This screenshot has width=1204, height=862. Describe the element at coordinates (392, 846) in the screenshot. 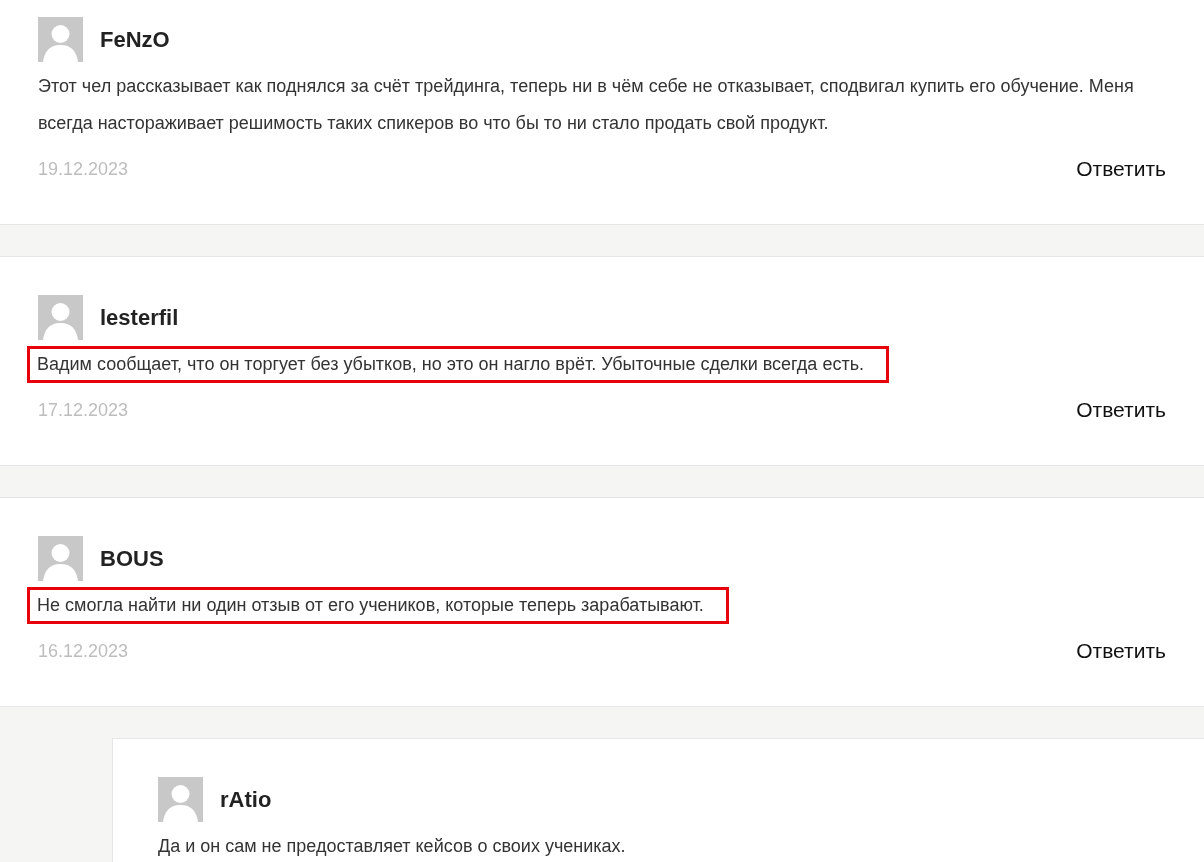

I see `comment-text: Да и он сам не предоставляет кейсов о своих учениках.` at that location.